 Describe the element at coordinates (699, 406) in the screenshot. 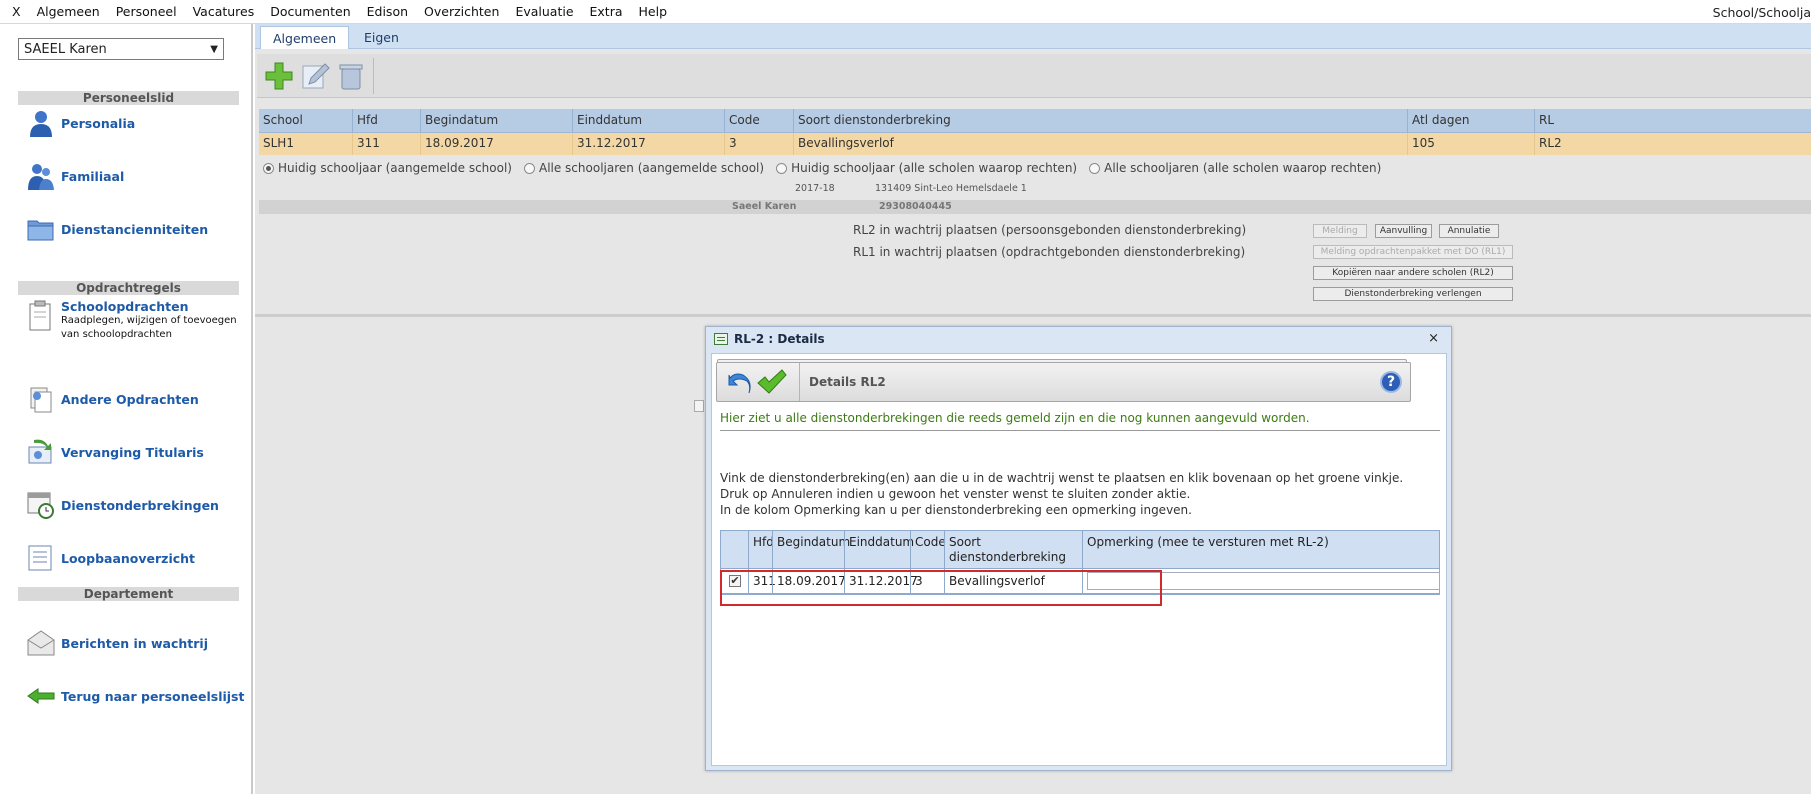

I see `background-checkbox` at that location.